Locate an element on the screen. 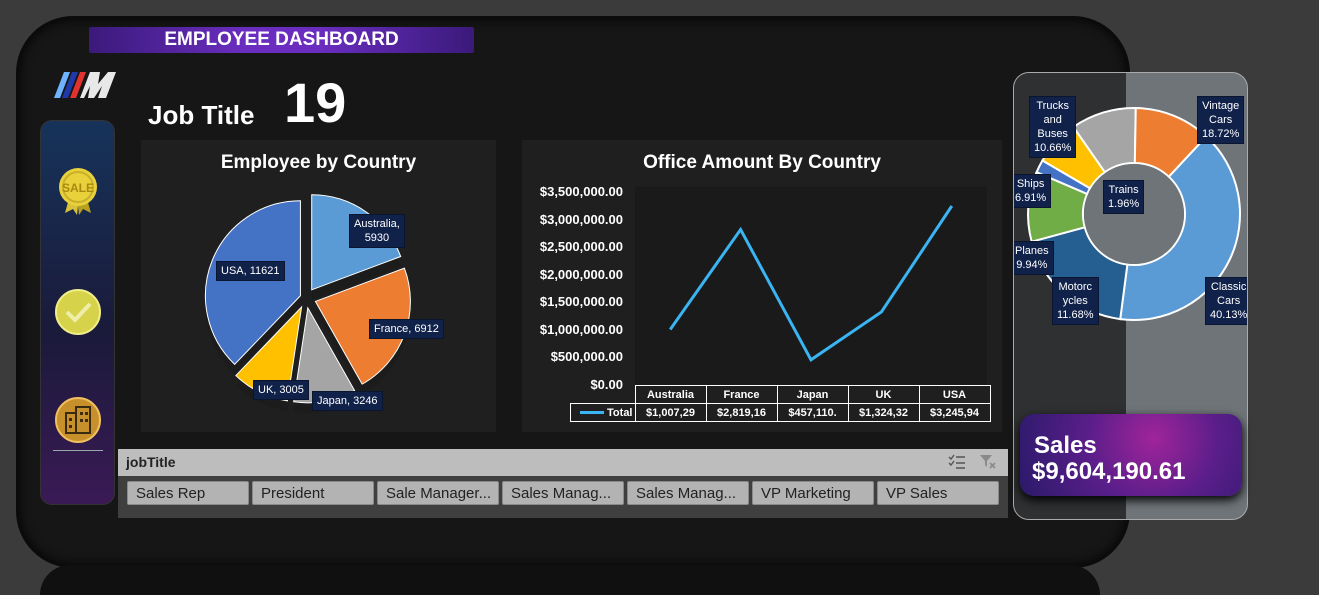 This screenshot has height=595, width=1319. slicer-item-president: President is located at coordinates (313, 493).